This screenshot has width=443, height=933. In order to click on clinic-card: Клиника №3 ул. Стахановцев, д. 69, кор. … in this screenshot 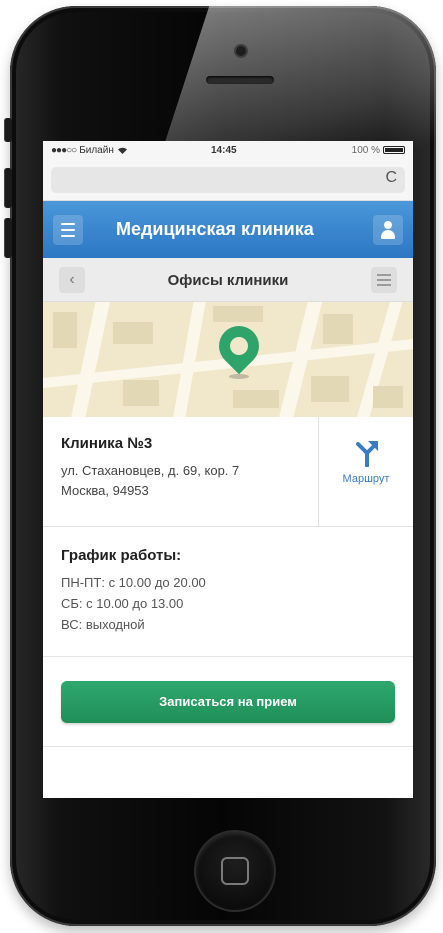, I will do `click(228, 472)`.